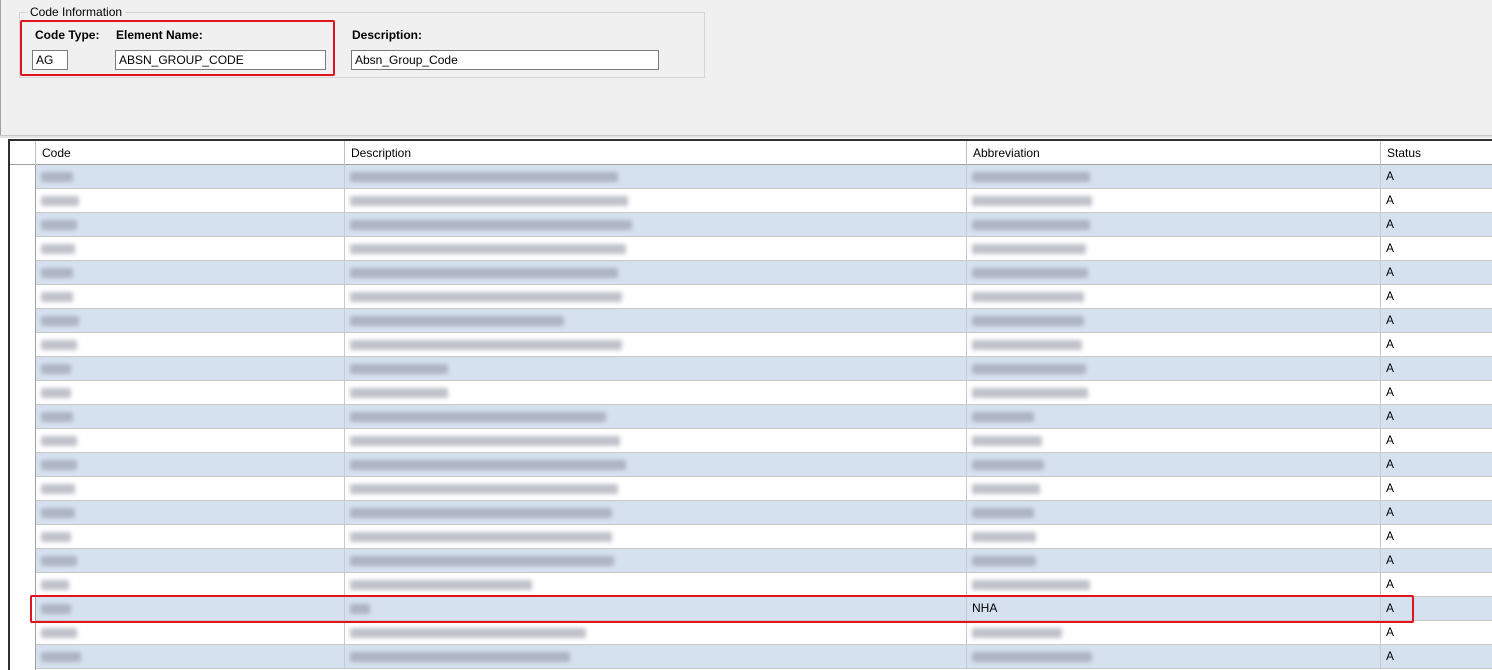 The image size is (1492, 670). What do you see at coordinates (23, 153) in the screenshot?
I see `row-header-corner` at bounding box center [23, 153].